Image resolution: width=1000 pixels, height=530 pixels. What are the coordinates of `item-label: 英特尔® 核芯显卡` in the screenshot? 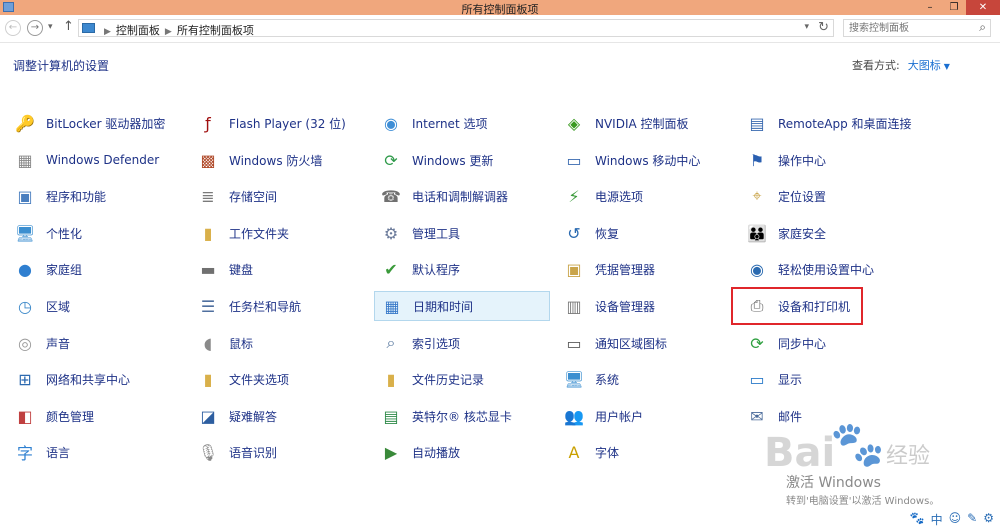 It's located at (462, 416).